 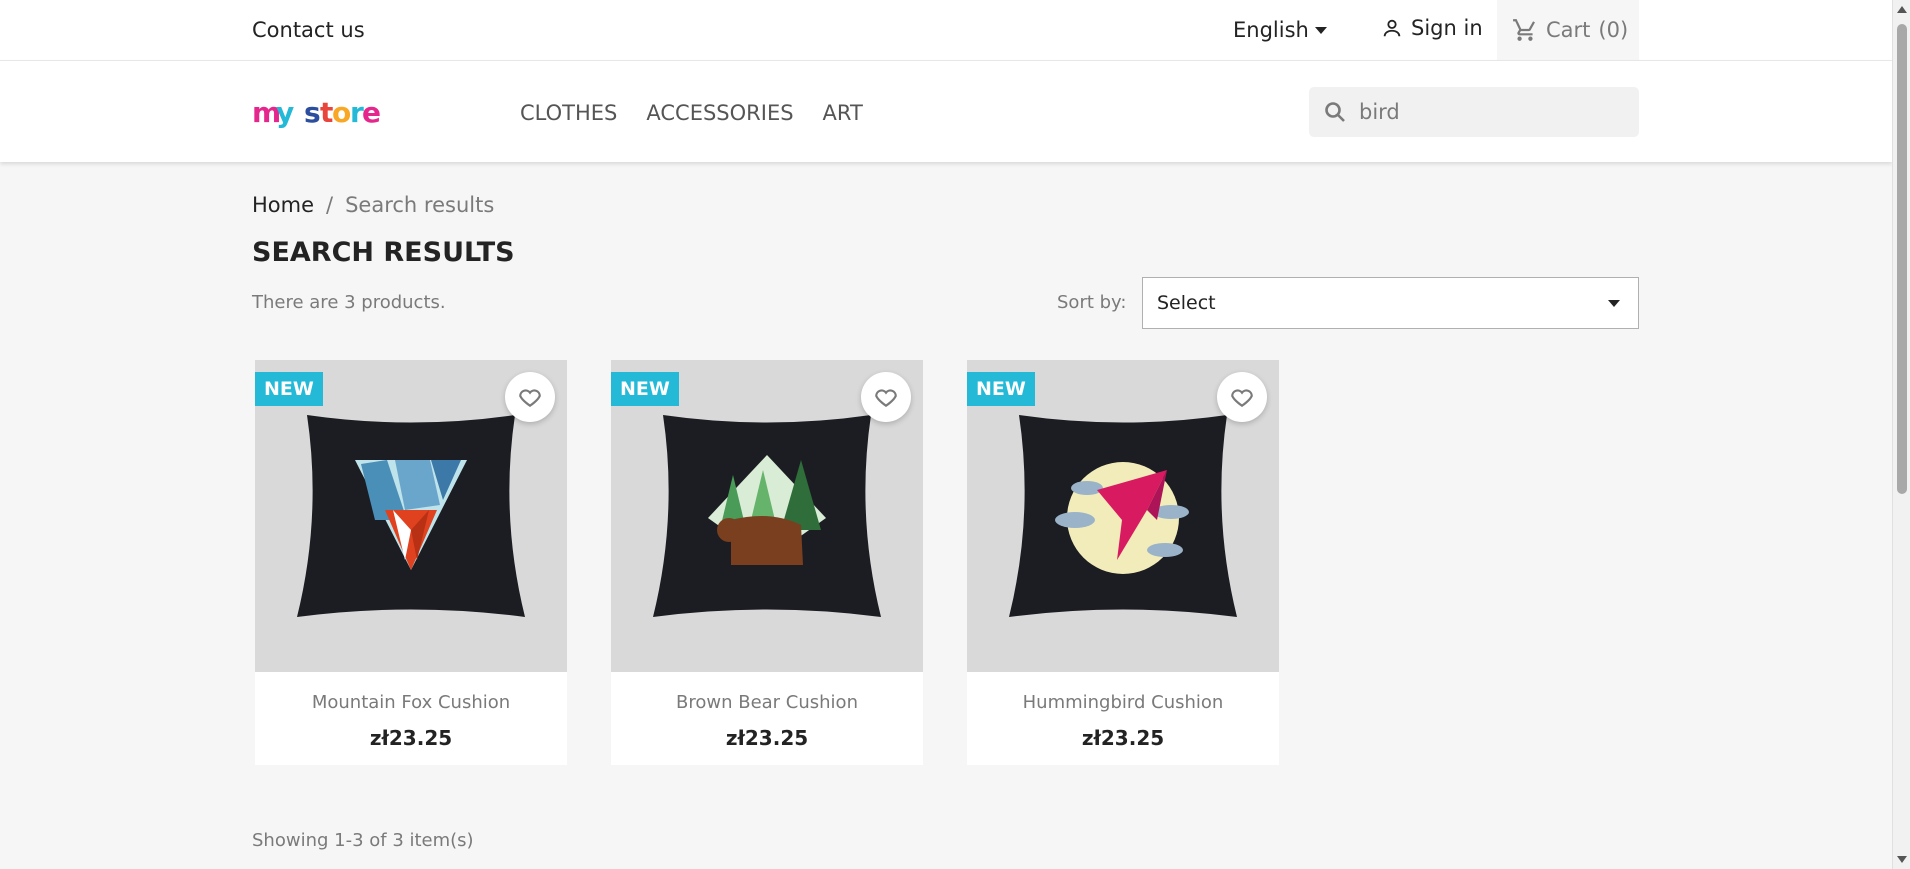 What do you see at coordinates (420, 205) in the screenshot?
I see `breadcrumb-current: Search results` at bounding box center [420, 205].